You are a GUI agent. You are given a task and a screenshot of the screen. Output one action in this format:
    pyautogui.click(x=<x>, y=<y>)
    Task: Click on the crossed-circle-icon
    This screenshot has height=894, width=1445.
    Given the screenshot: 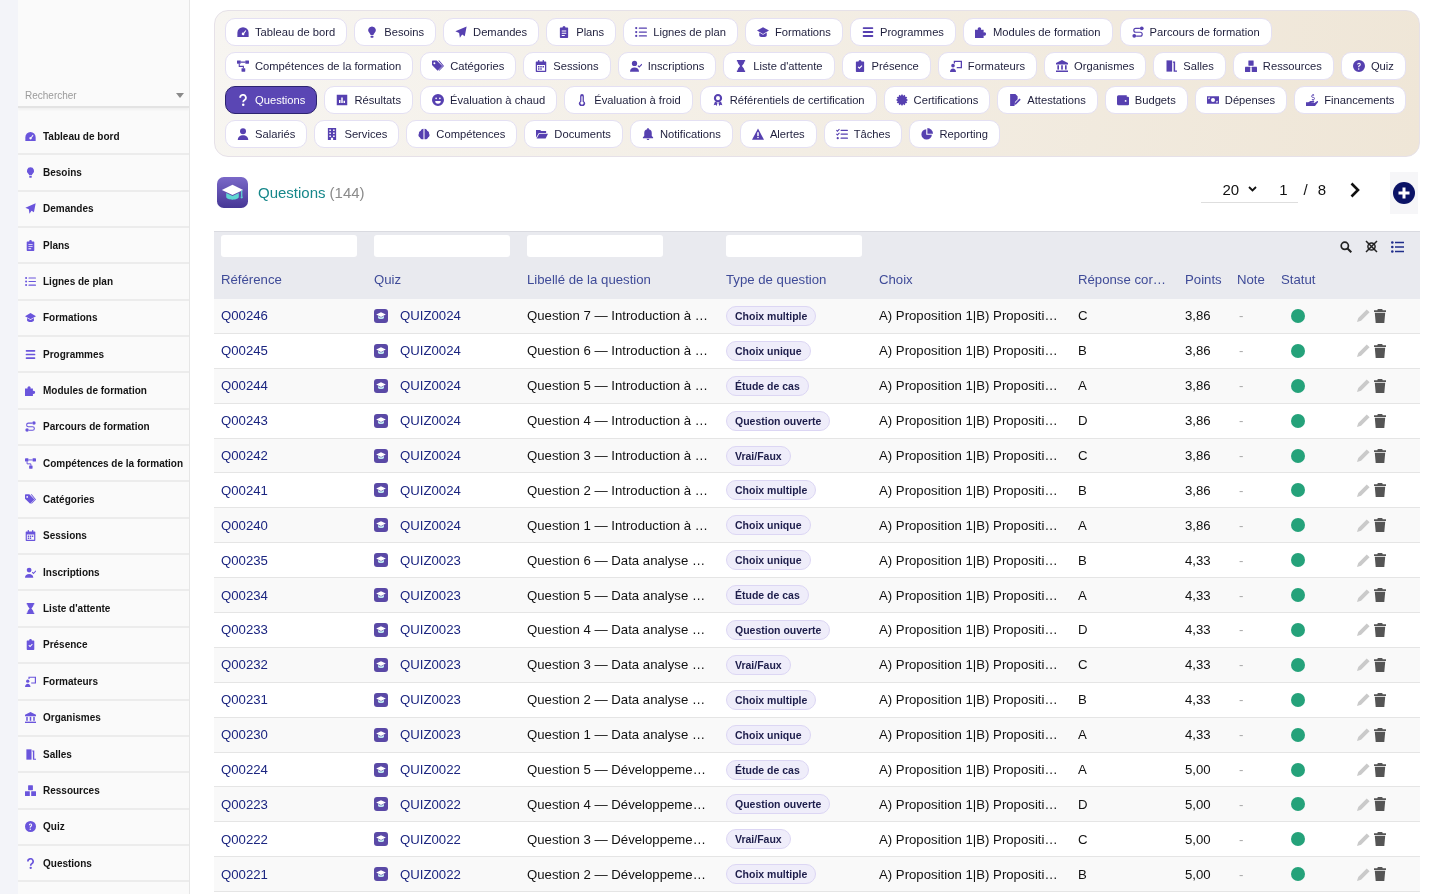 What is the action you would take?
    pyautogui.click(x=1371, y=246)
    